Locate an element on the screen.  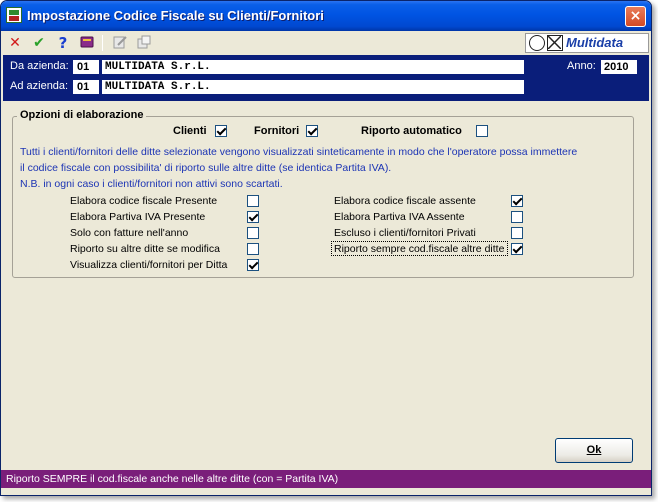
da-azienda-name-field: MULTIDATA S.r.L. is located at coordinates (313, 67).